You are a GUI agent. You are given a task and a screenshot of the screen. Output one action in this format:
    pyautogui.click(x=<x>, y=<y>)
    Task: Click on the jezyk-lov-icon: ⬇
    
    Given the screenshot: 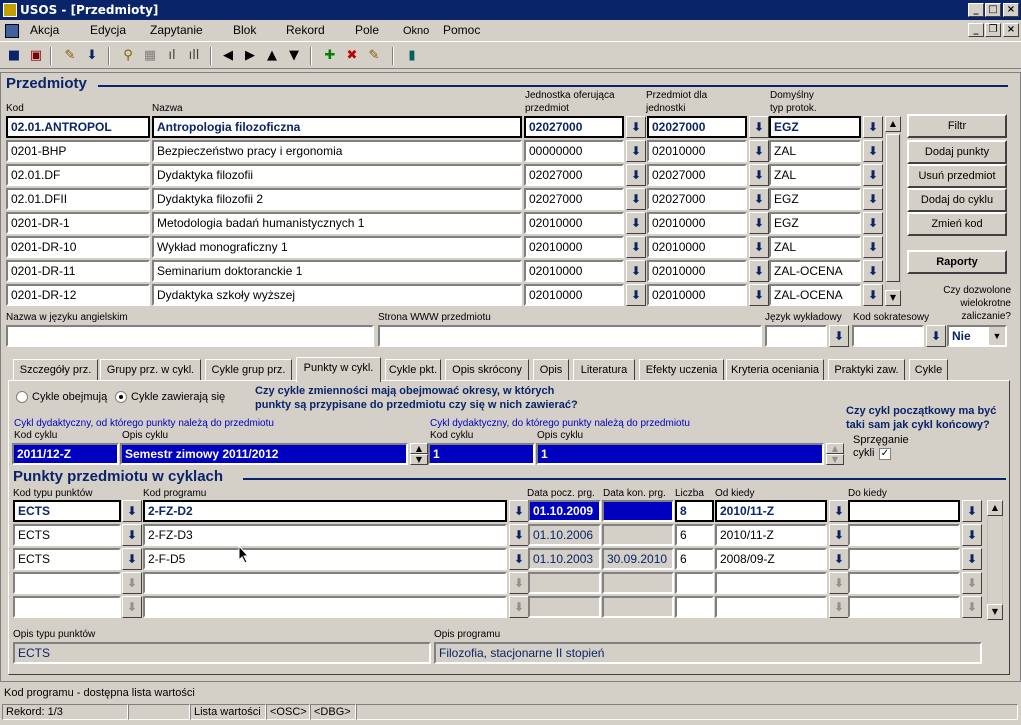 What is the action you would take?
    pyautogui.click(x=839, y=336)
    